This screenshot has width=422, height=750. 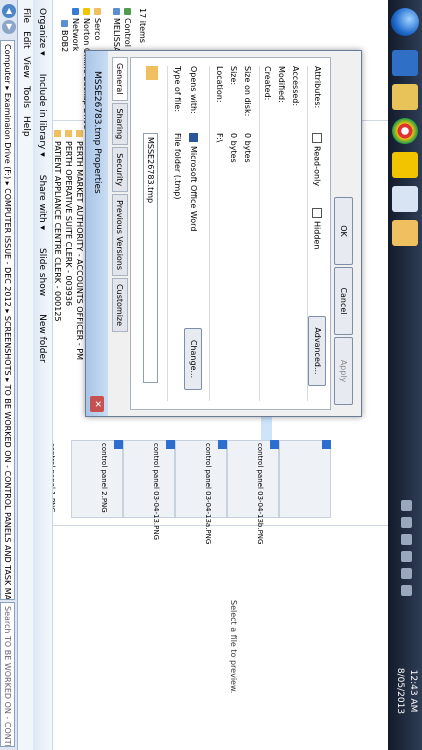 I want to click on nav-item-serco: Serco, so click(x=97, y=24).